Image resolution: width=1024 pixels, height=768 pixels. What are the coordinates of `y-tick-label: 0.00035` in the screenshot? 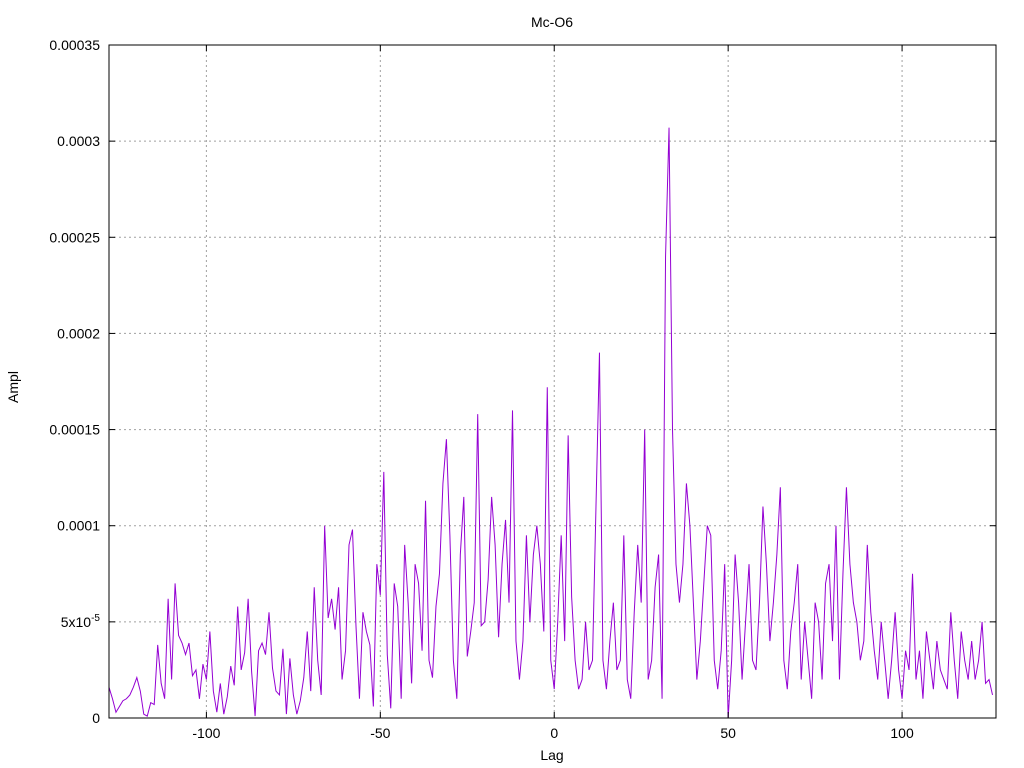 It's located at (74, 45).